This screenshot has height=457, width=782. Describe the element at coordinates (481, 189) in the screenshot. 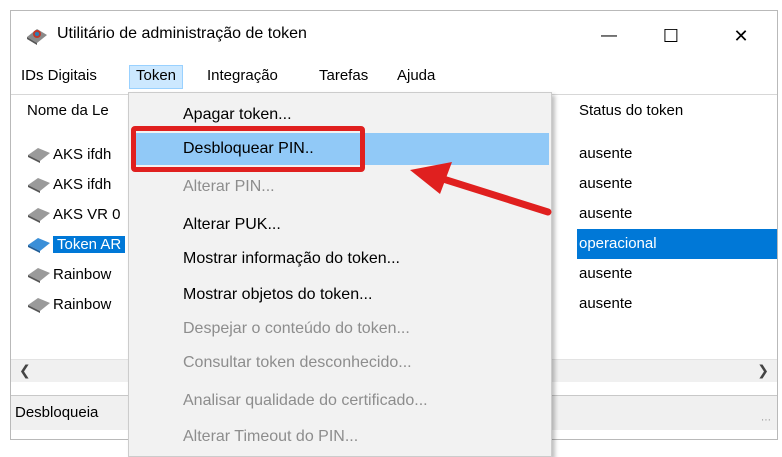

I see `annotation-arrow` at that location.